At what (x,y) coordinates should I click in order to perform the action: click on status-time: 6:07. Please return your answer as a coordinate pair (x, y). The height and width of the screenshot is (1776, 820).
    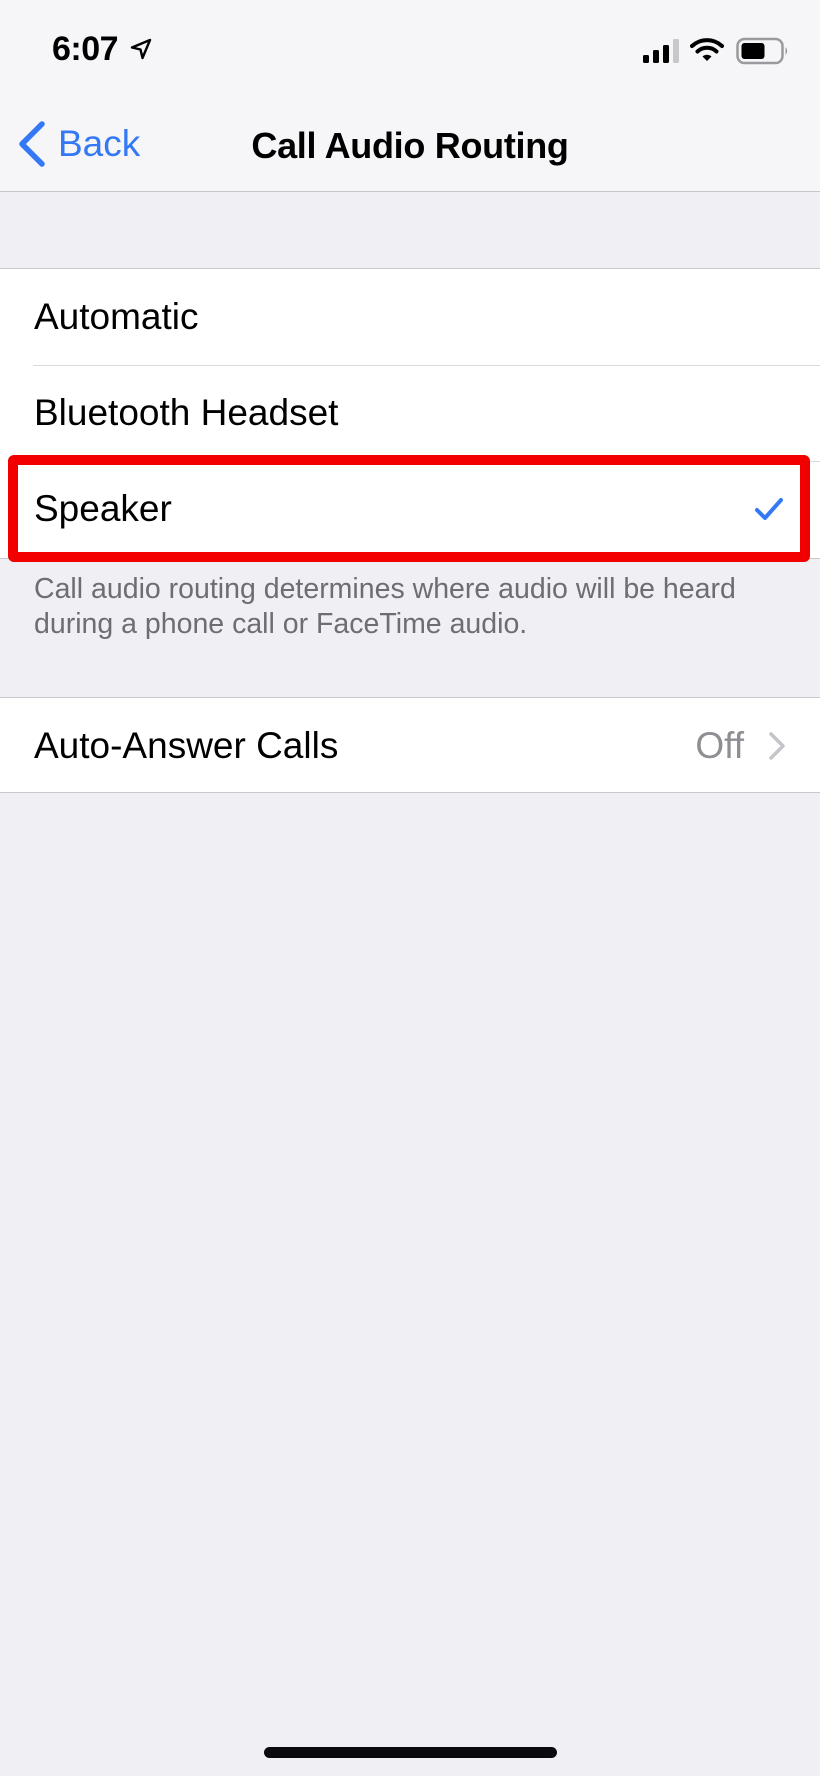
    Looking at the image, I should click on (85, 49).